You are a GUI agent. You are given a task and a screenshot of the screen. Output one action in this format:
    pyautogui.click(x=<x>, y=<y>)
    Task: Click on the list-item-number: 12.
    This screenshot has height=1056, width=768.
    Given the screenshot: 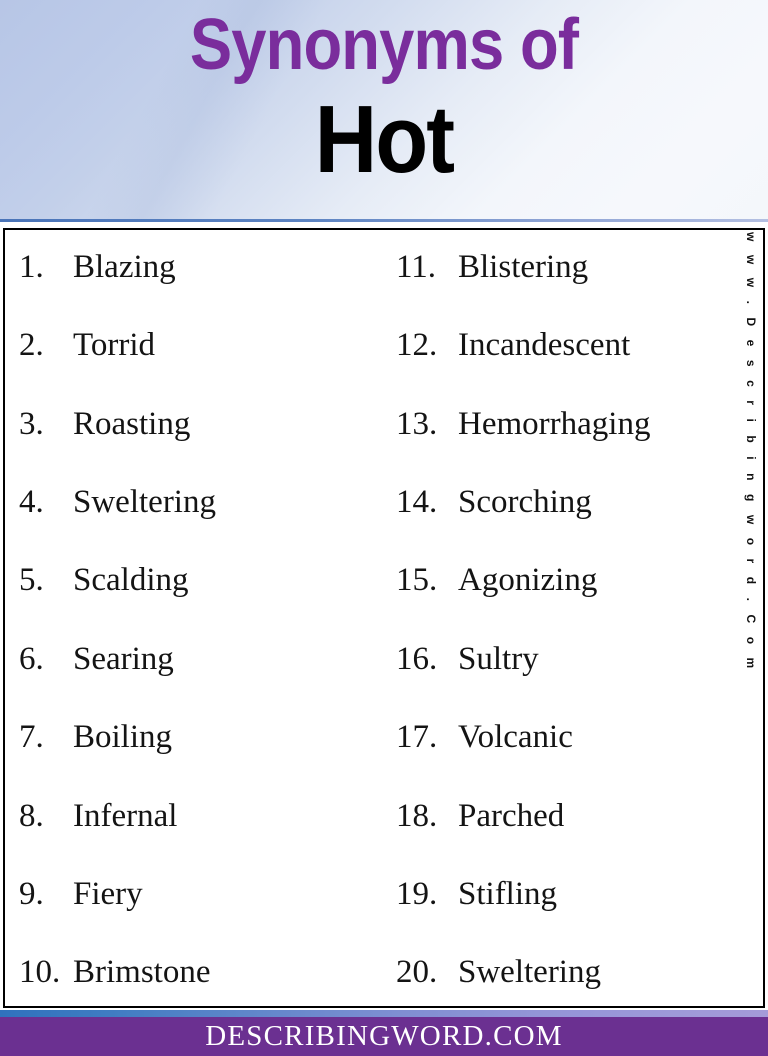 What is the action you would take?
    pyautogui.click(x=417, y=345)
    